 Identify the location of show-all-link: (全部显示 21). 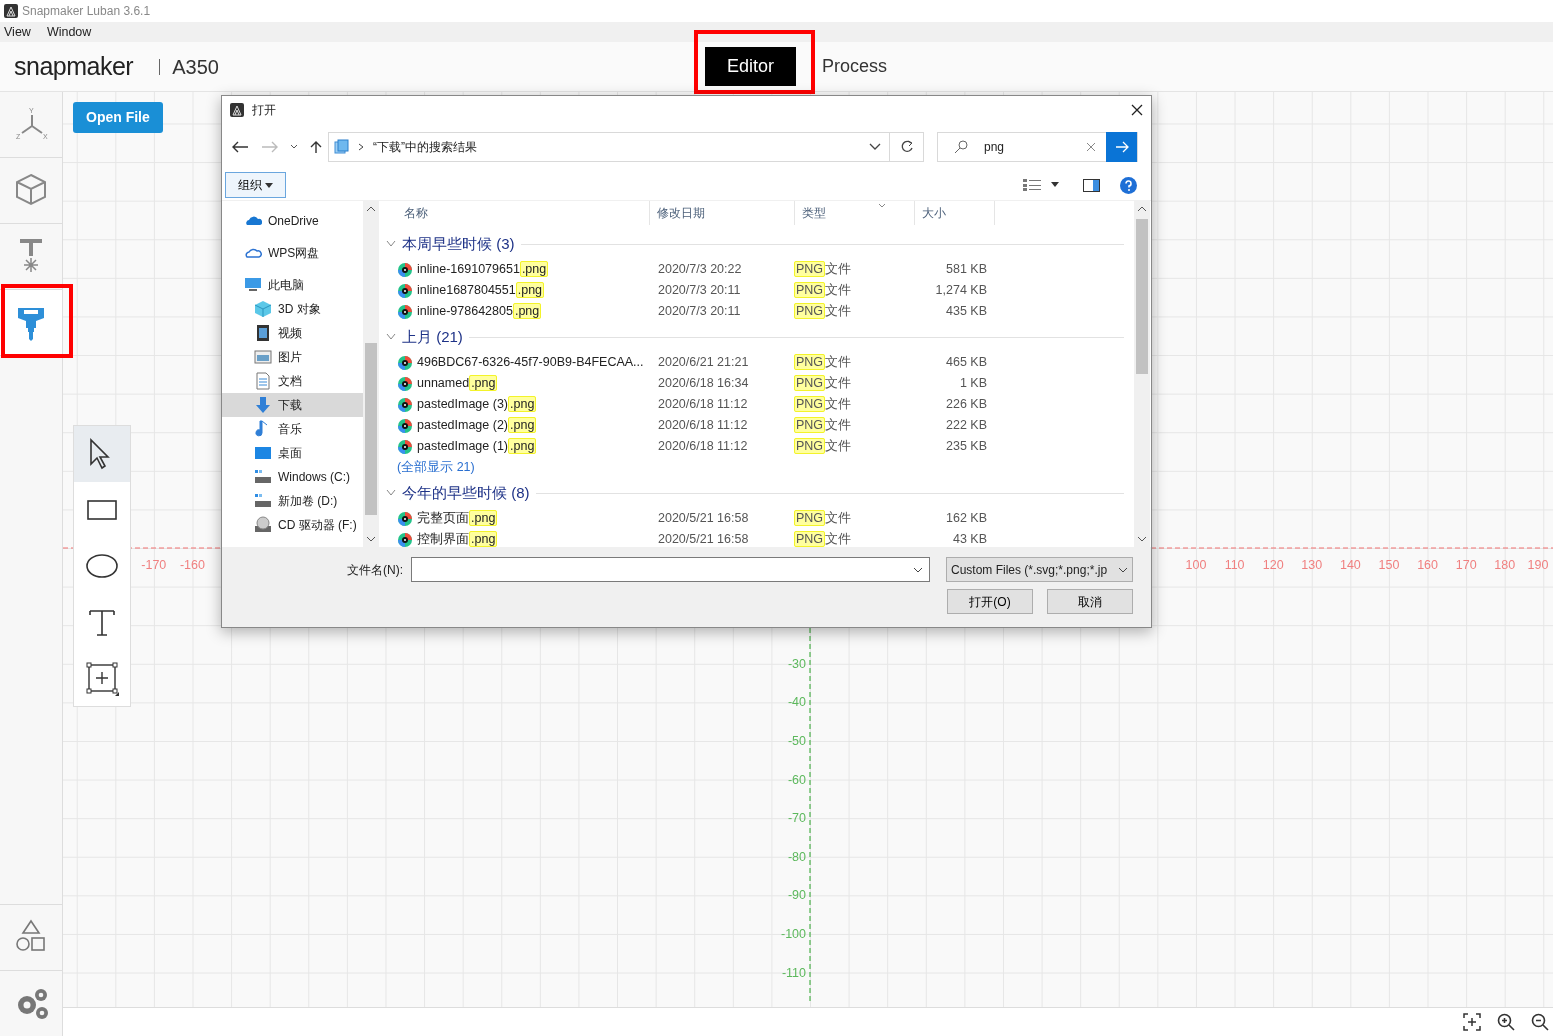
(436, 467).